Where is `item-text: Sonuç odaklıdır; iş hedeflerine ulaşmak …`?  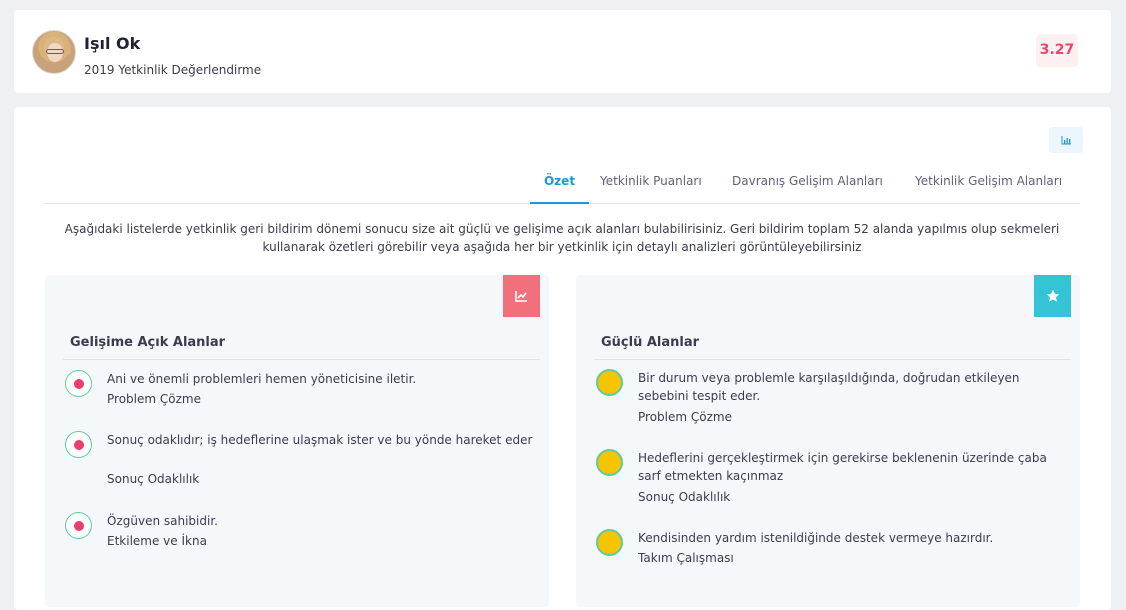
item-text: Sonuç odaklıdır; iş hedeflerine ulaşmak … is located at coordinates (320, 440).